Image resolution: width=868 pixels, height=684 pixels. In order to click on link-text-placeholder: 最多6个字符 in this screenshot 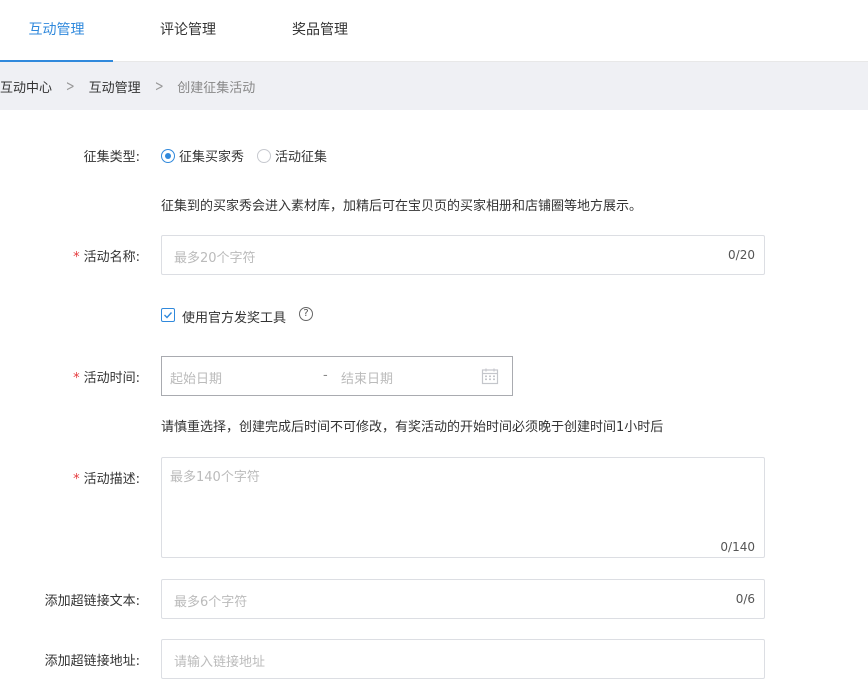, I will do `click(211, 602)`.